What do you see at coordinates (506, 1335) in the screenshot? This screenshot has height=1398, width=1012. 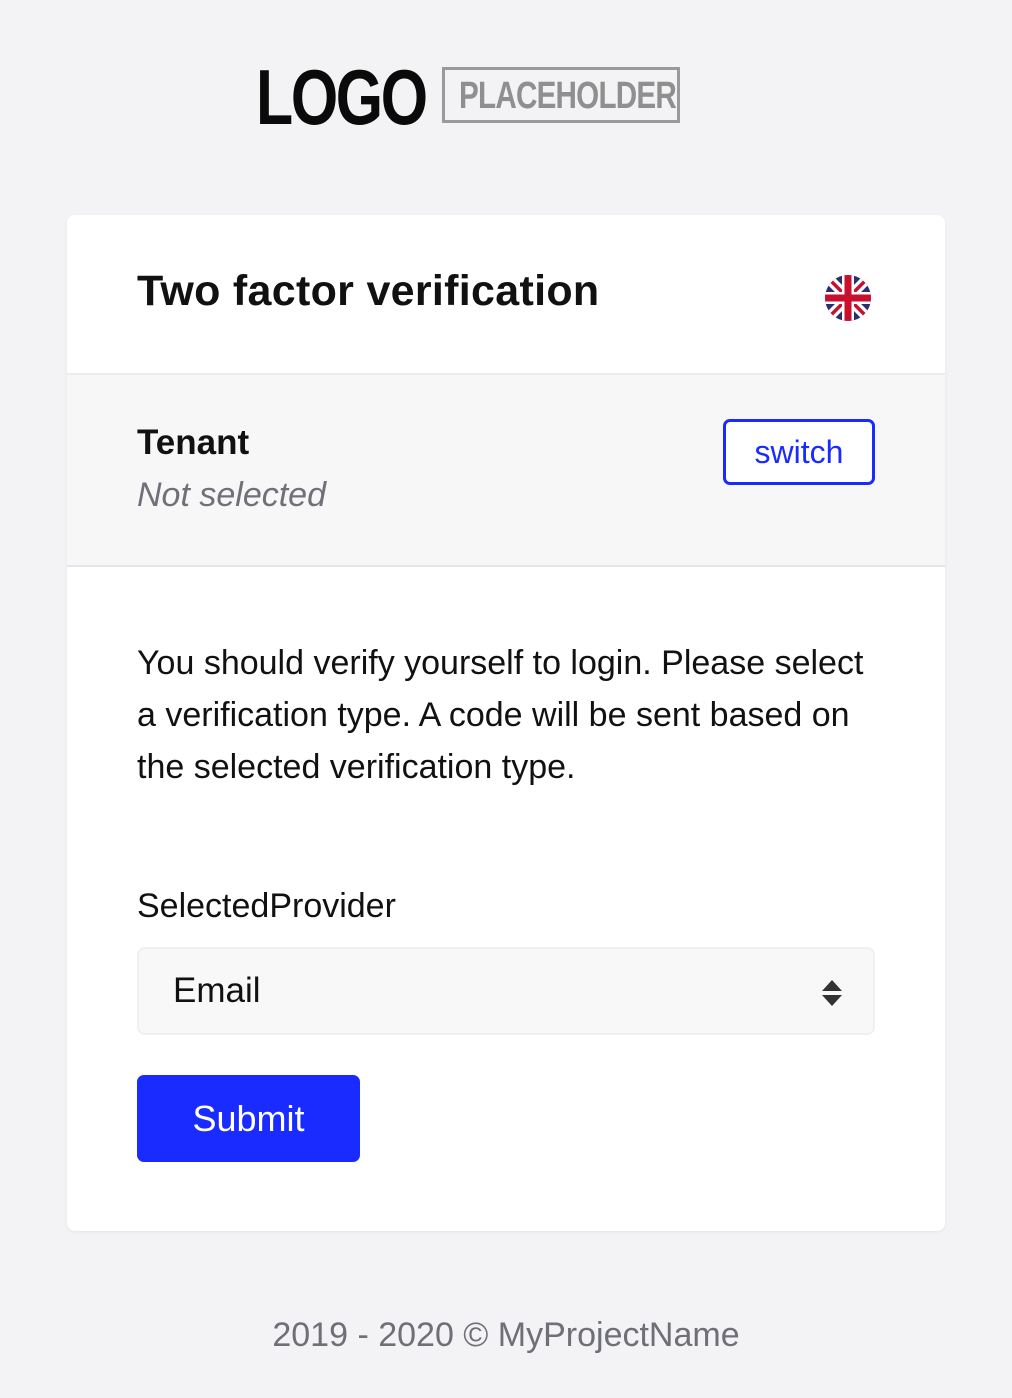 I see `footer-copyright: 2019 - 2020 © MyProjectName` at bounding box center [506, 1335].